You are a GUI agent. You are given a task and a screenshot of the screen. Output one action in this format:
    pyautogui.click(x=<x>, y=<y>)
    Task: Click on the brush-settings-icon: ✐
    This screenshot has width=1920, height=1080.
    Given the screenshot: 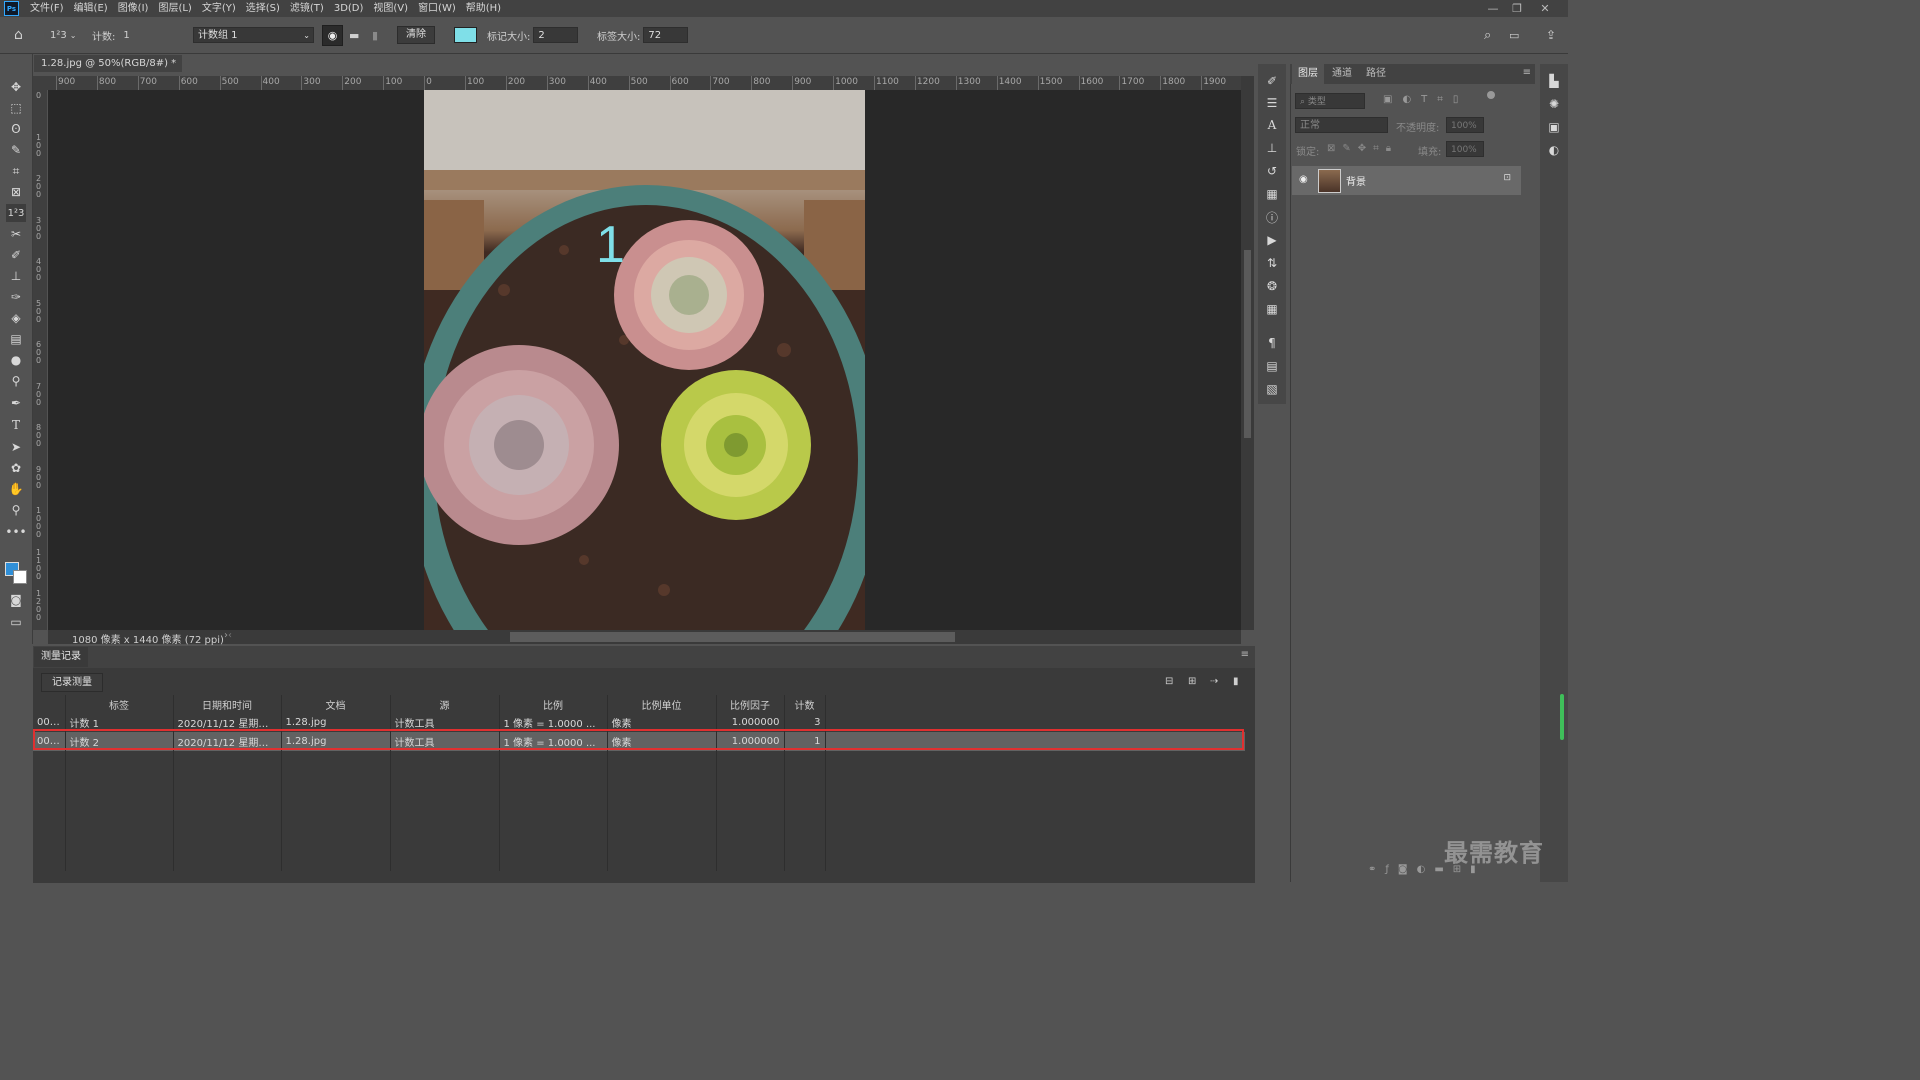 What is the action you would take?
    pyautogui.click(x=1272, y=81)
    